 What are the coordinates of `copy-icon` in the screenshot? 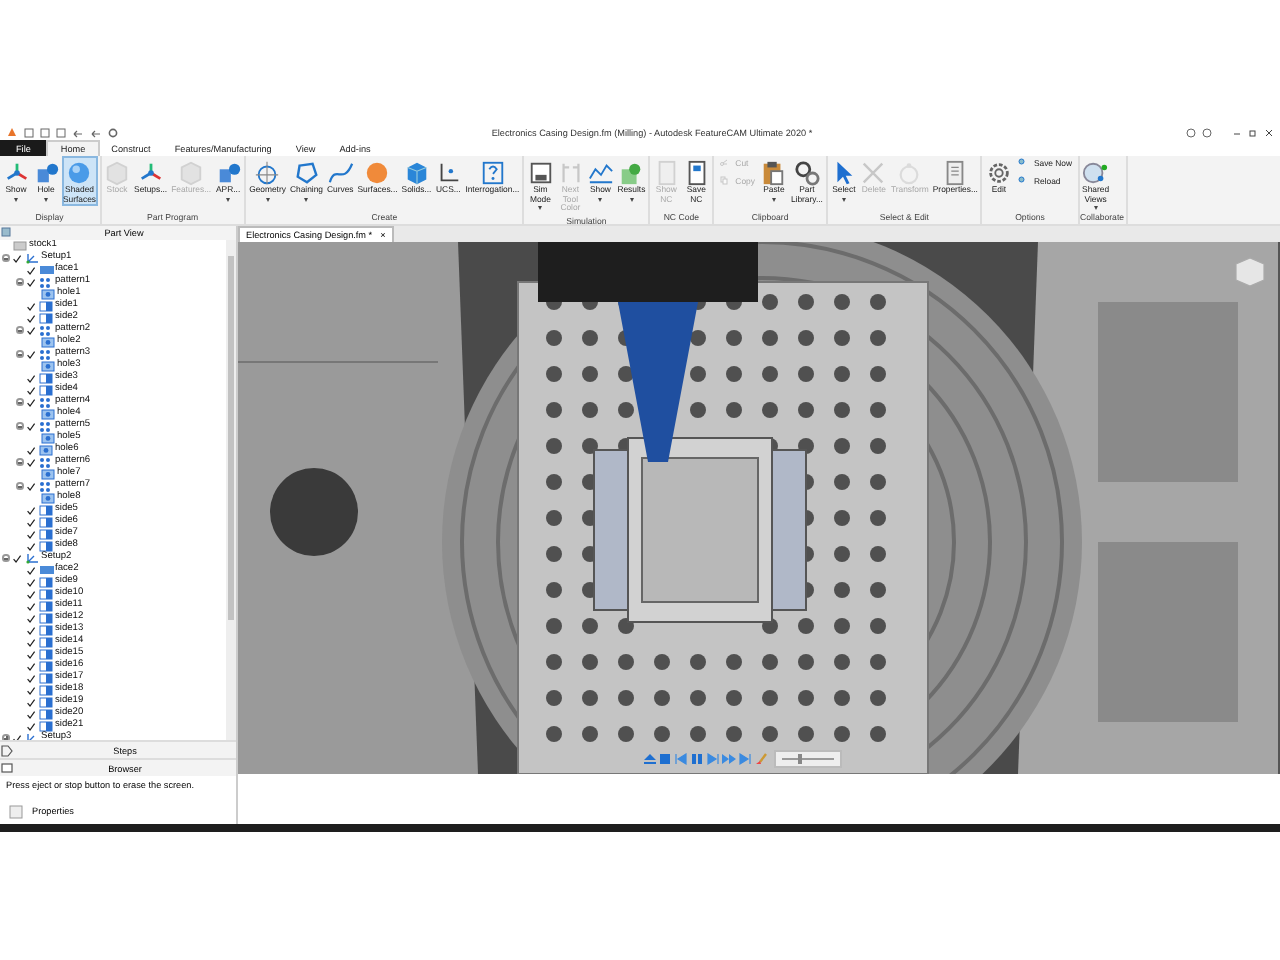 It's located at (726, 183).